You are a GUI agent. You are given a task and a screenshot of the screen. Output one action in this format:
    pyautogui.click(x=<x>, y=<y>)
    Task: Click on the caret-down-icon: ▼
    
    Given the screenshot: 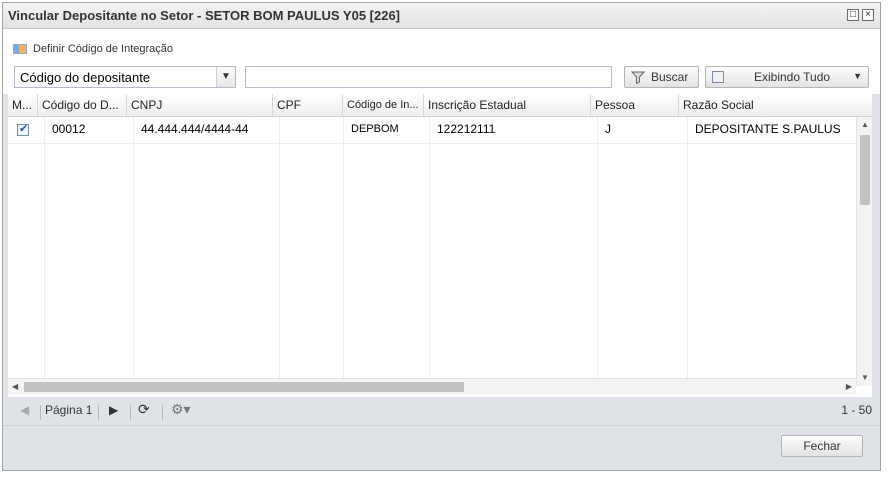 What is the action you would take?
    pyautogui.click(x=857, y=76)
    